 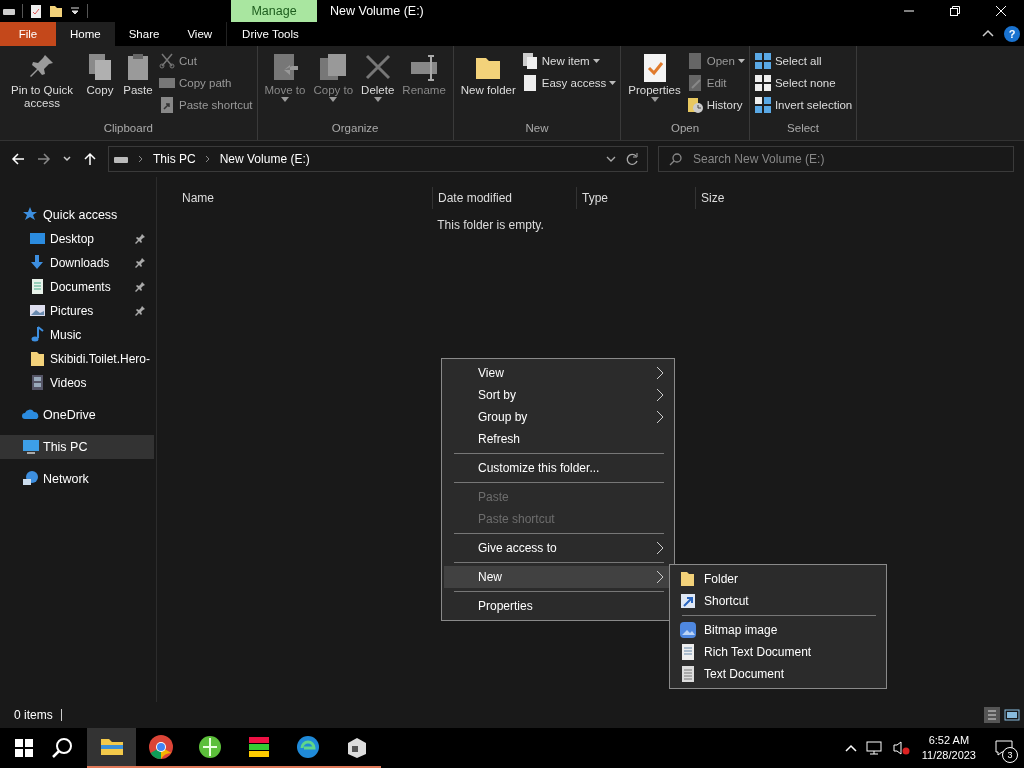 I want to click on ribbon-tab: View, so click(x=200, y=34).